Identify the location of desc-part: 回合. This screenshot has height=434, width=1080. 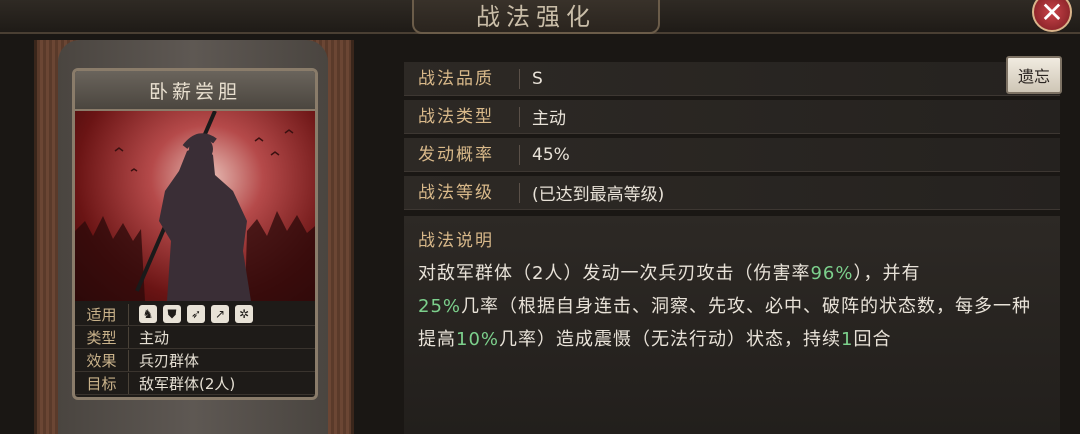
(872, 339).